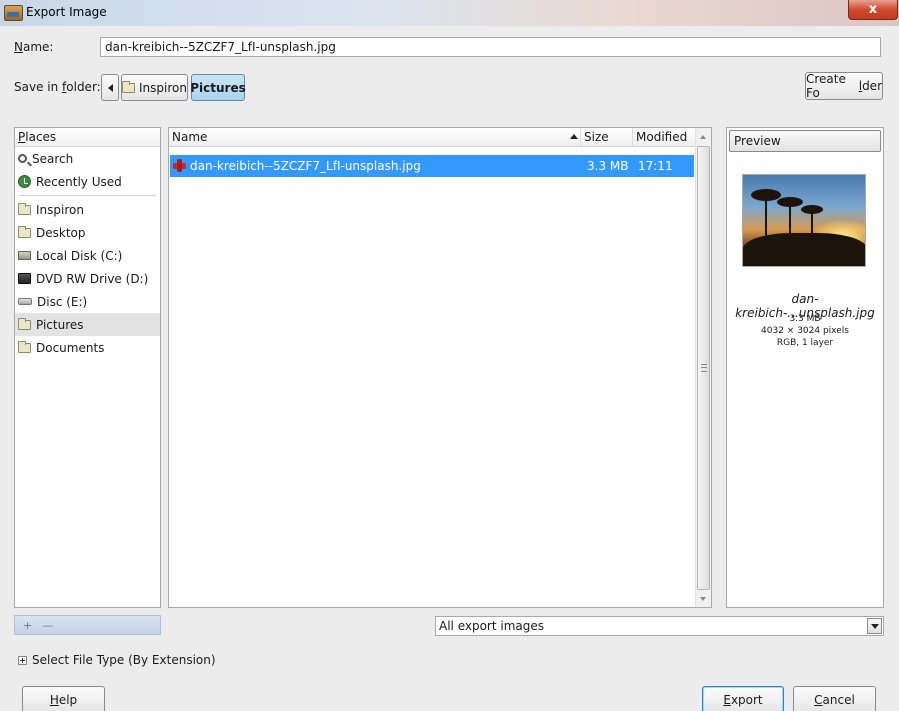  I want to click on chevron-down-icon, so click(874, 626).